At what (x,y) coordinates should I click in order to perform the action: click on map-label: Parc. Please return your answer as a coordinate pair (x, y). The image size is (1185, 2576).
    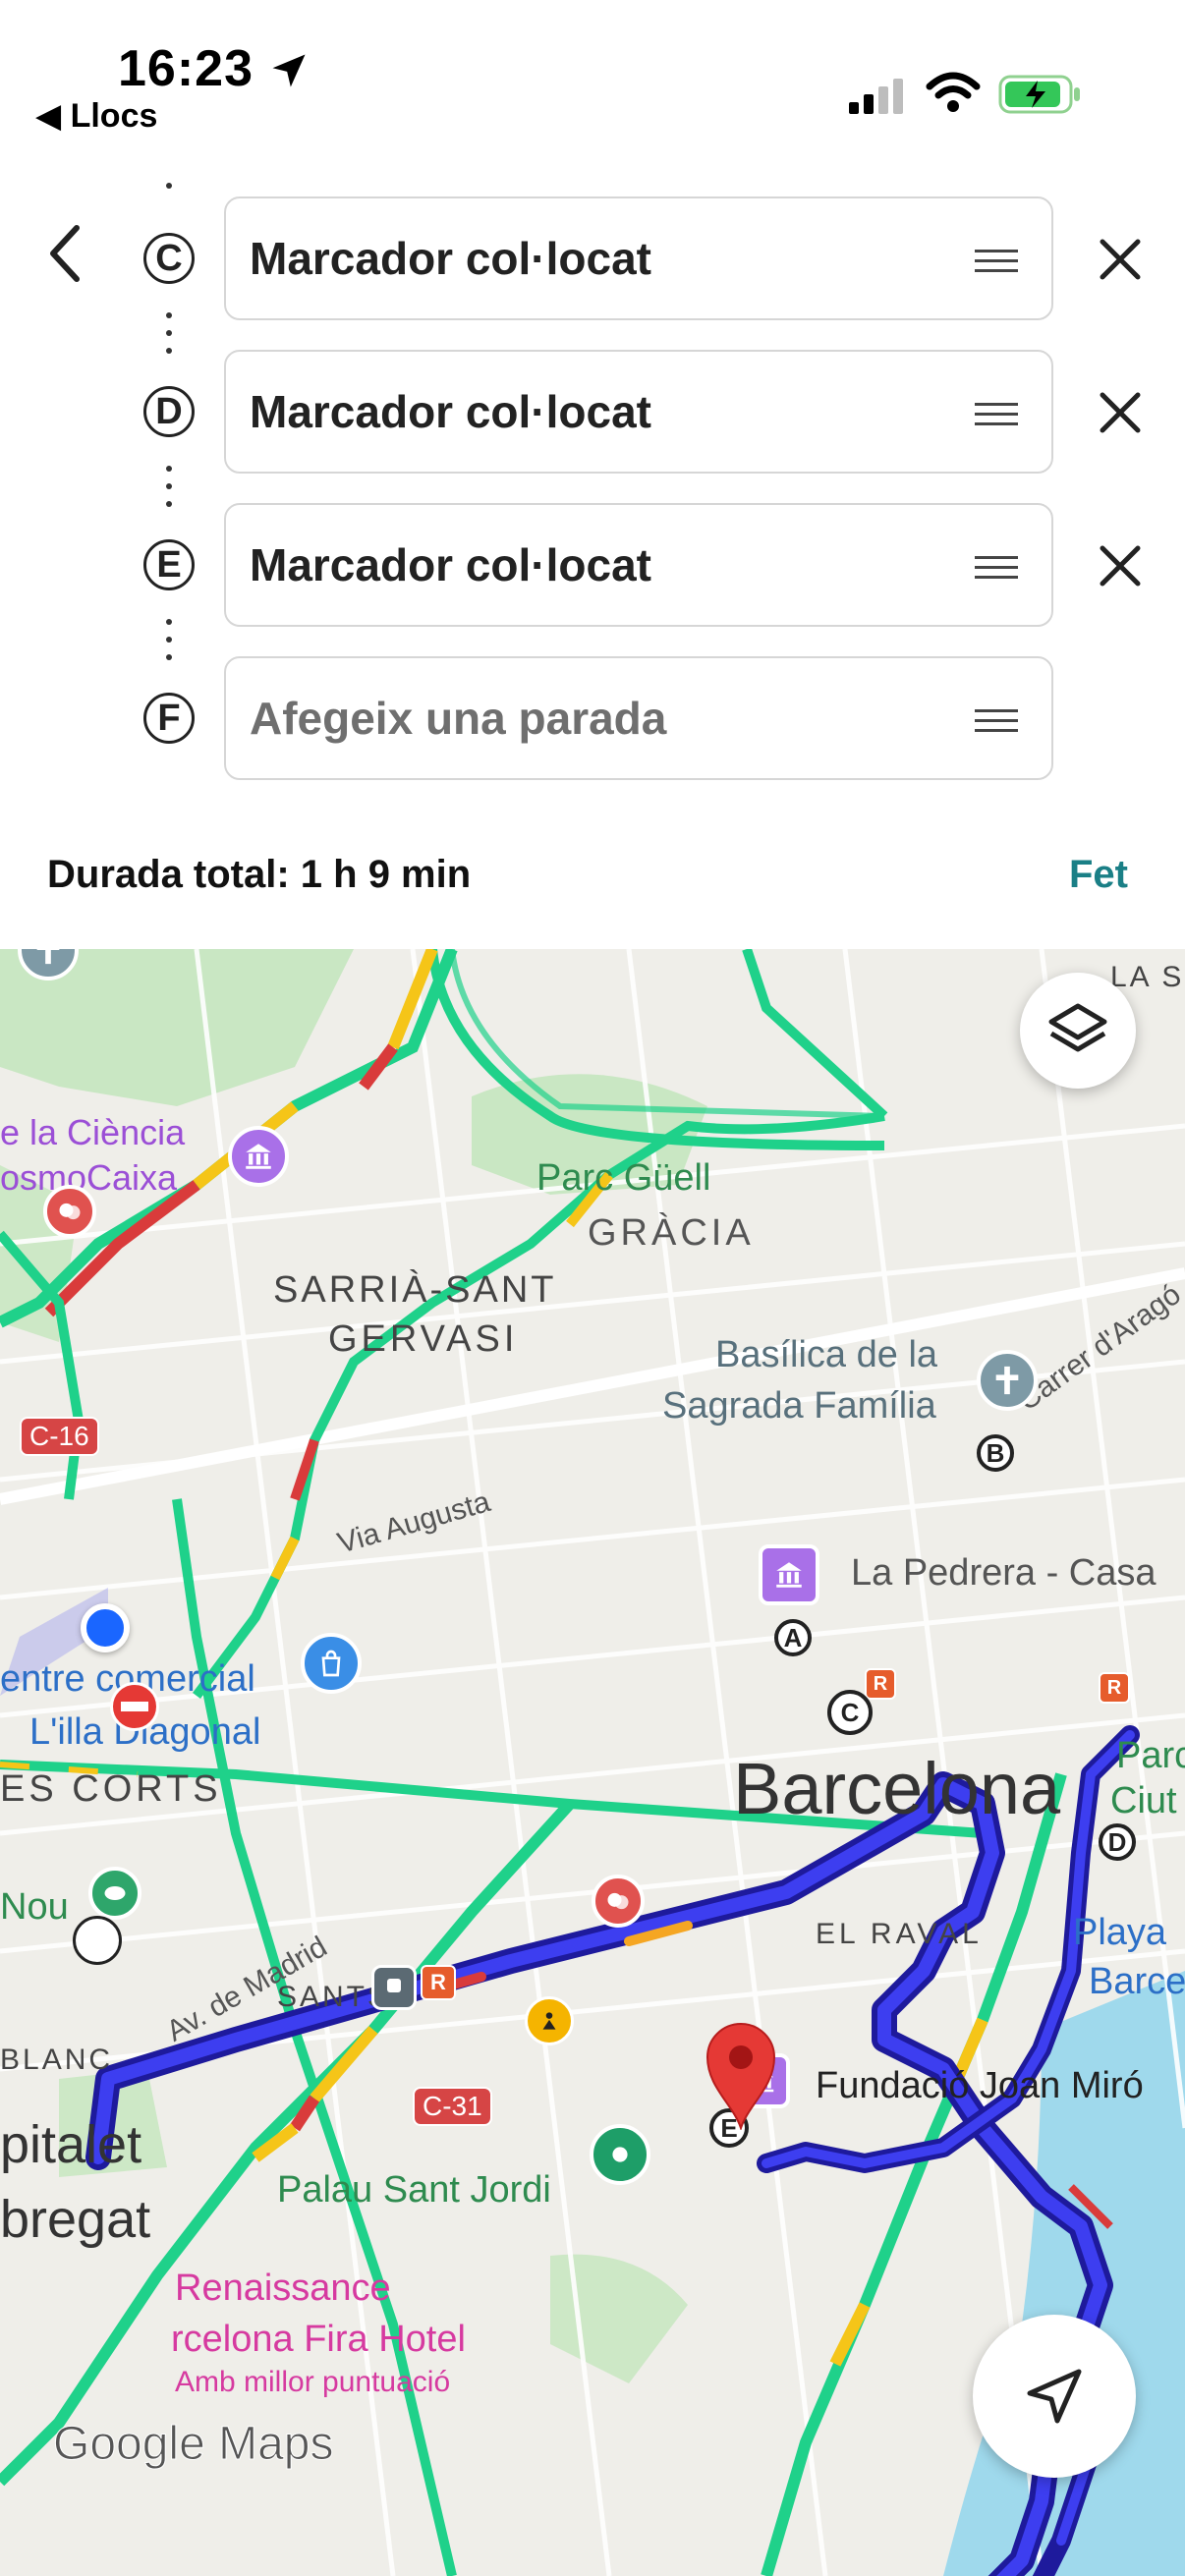
    Looking at the image, I should click on (1150, 1755).